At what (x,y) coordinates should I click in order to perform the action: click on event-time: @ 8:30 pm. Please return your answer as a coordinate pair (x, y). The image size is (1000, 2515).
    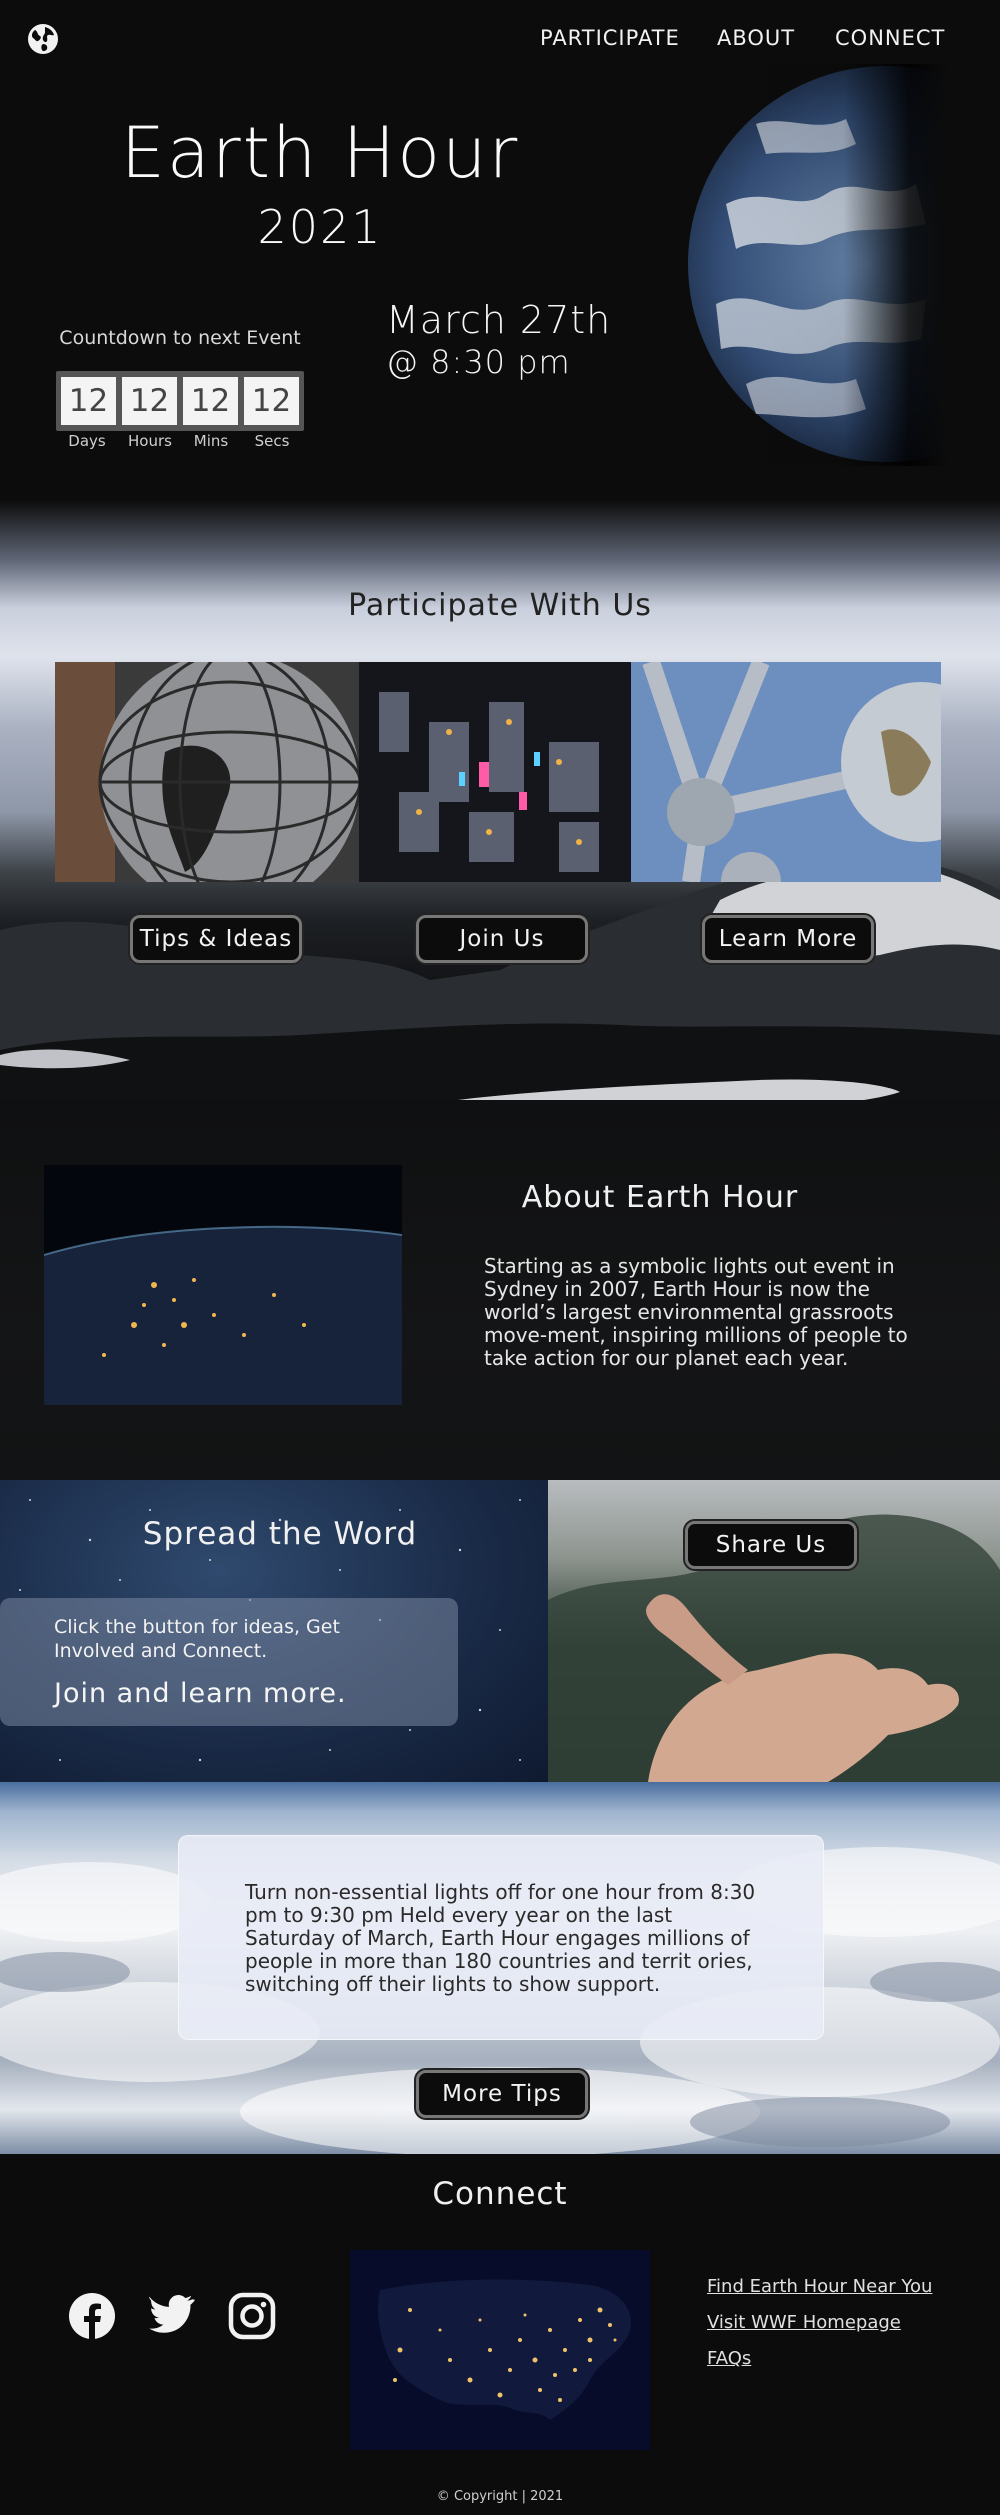
    Looking at the image, I should click on (478, 362).